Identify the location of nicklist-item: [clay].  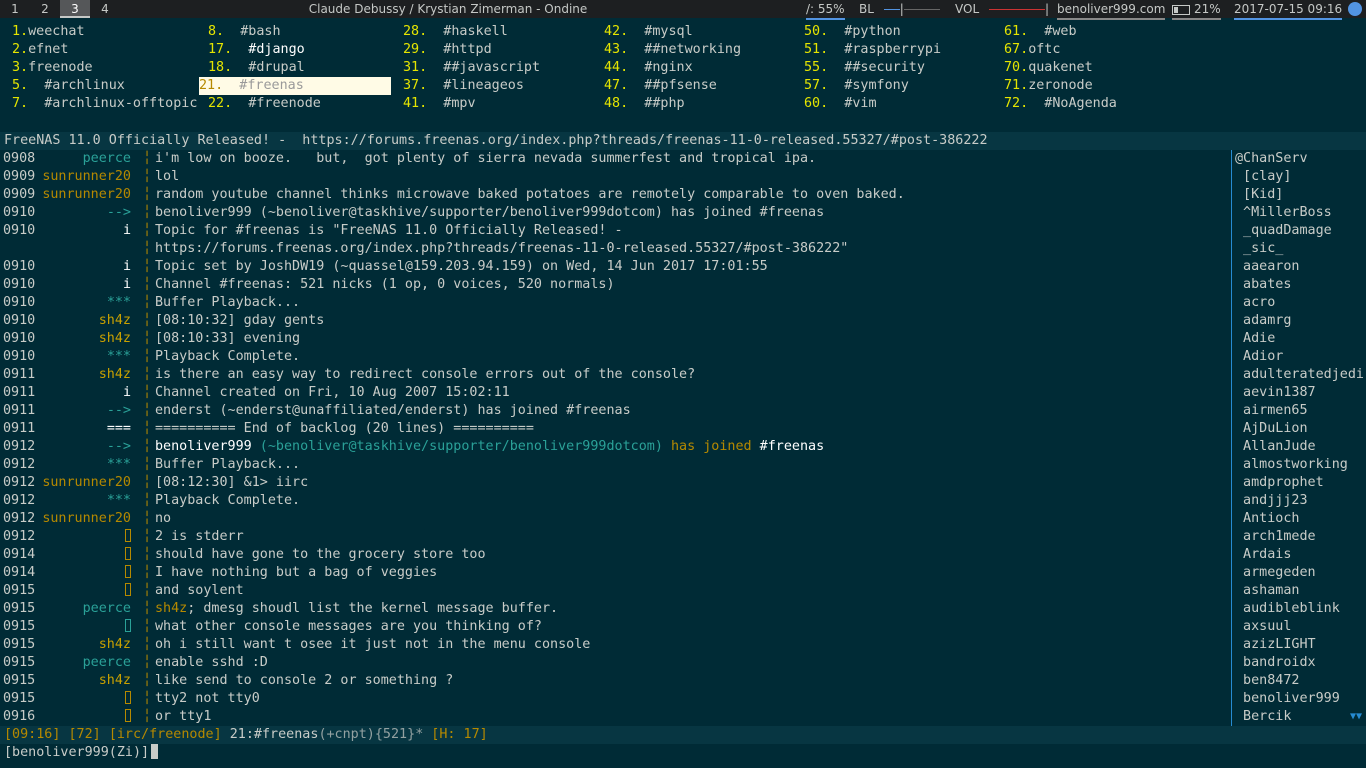
(1299, 177).